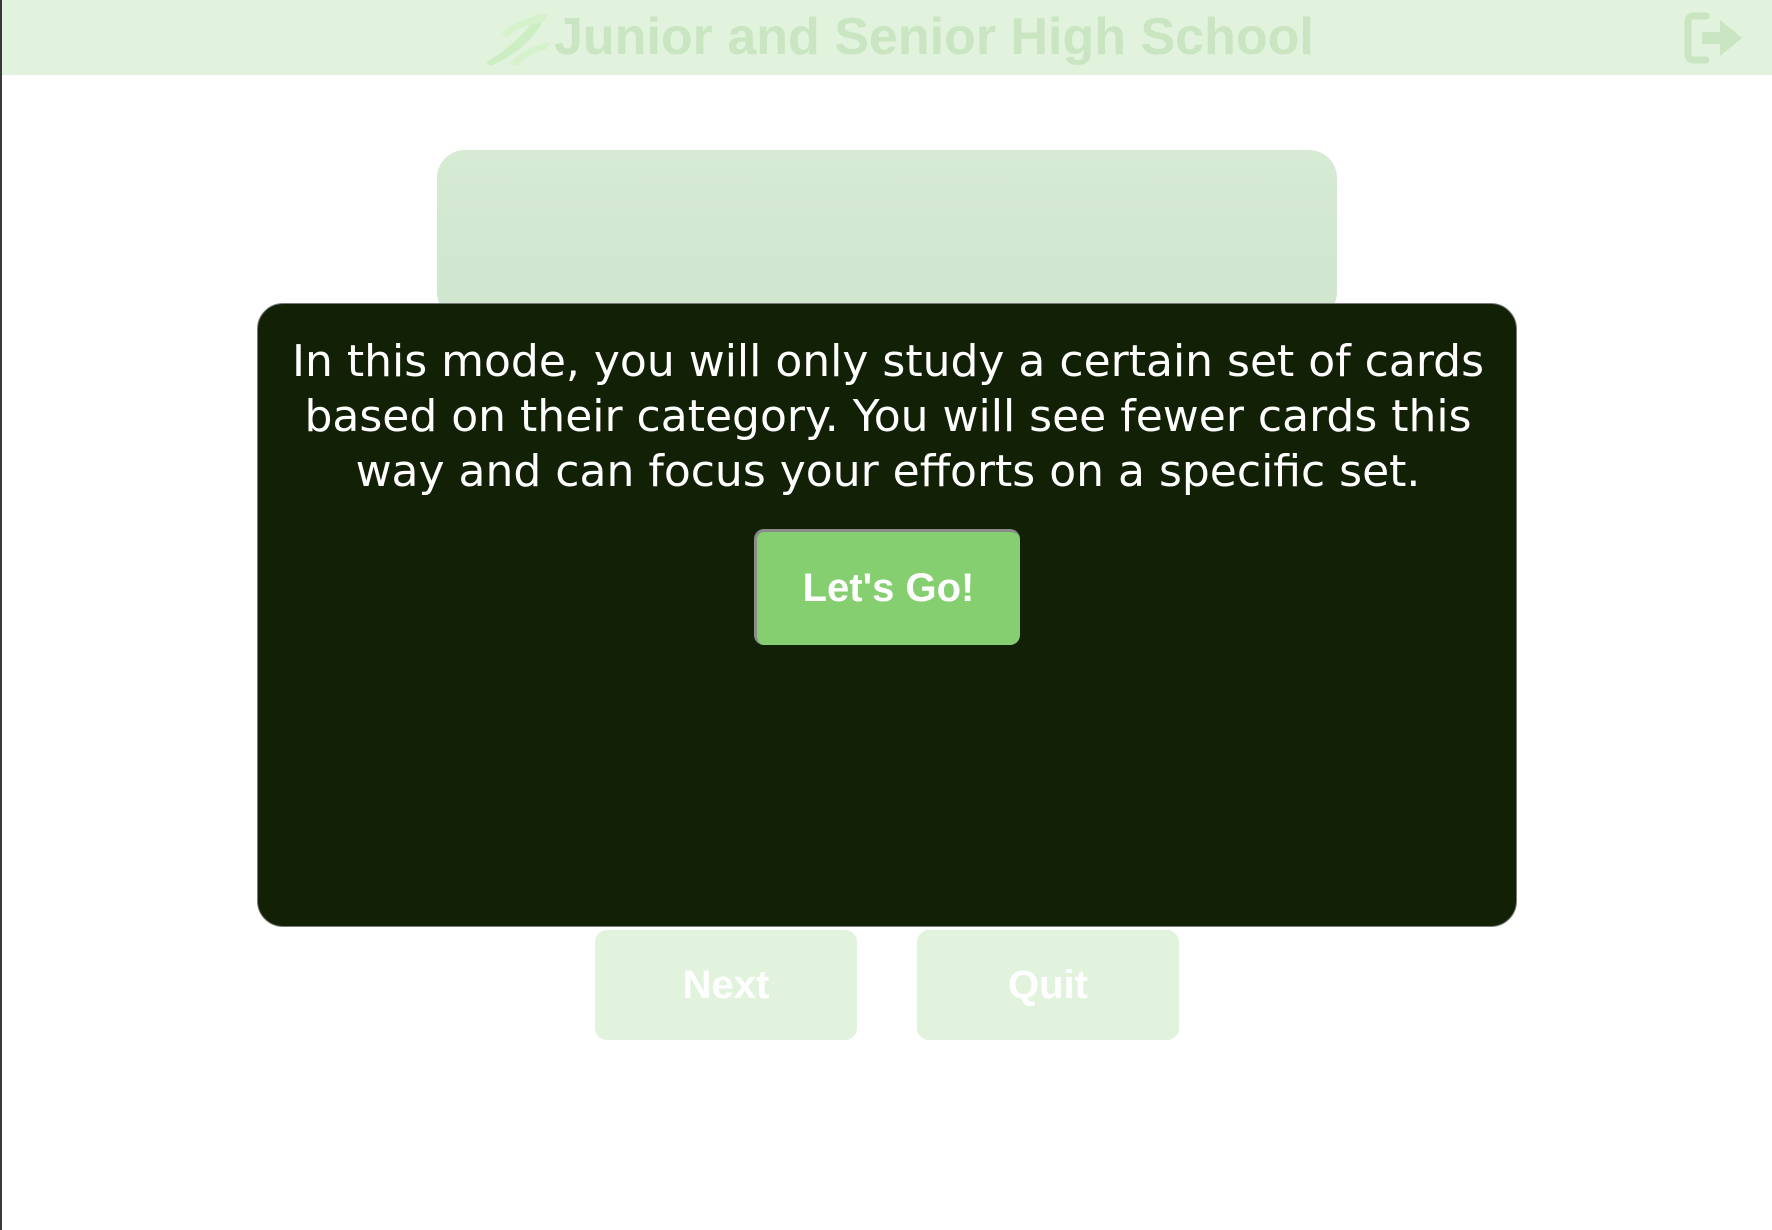 The height and width of the screenshot is (1230, 1772). What do you see at coordinates (518, 40) in the screenshot?
I see `school-logo-icon` at bounding box center [518, 40].